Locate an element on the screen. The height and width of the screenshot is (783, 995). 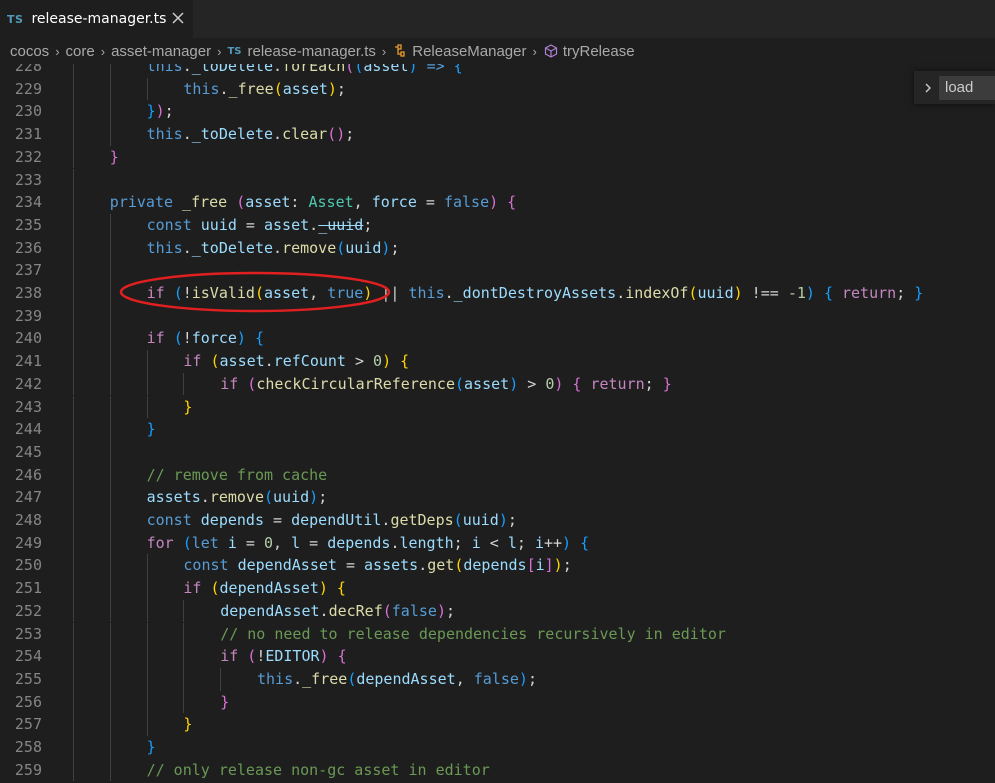
code-text: }); is located at coordinates (160, 111).